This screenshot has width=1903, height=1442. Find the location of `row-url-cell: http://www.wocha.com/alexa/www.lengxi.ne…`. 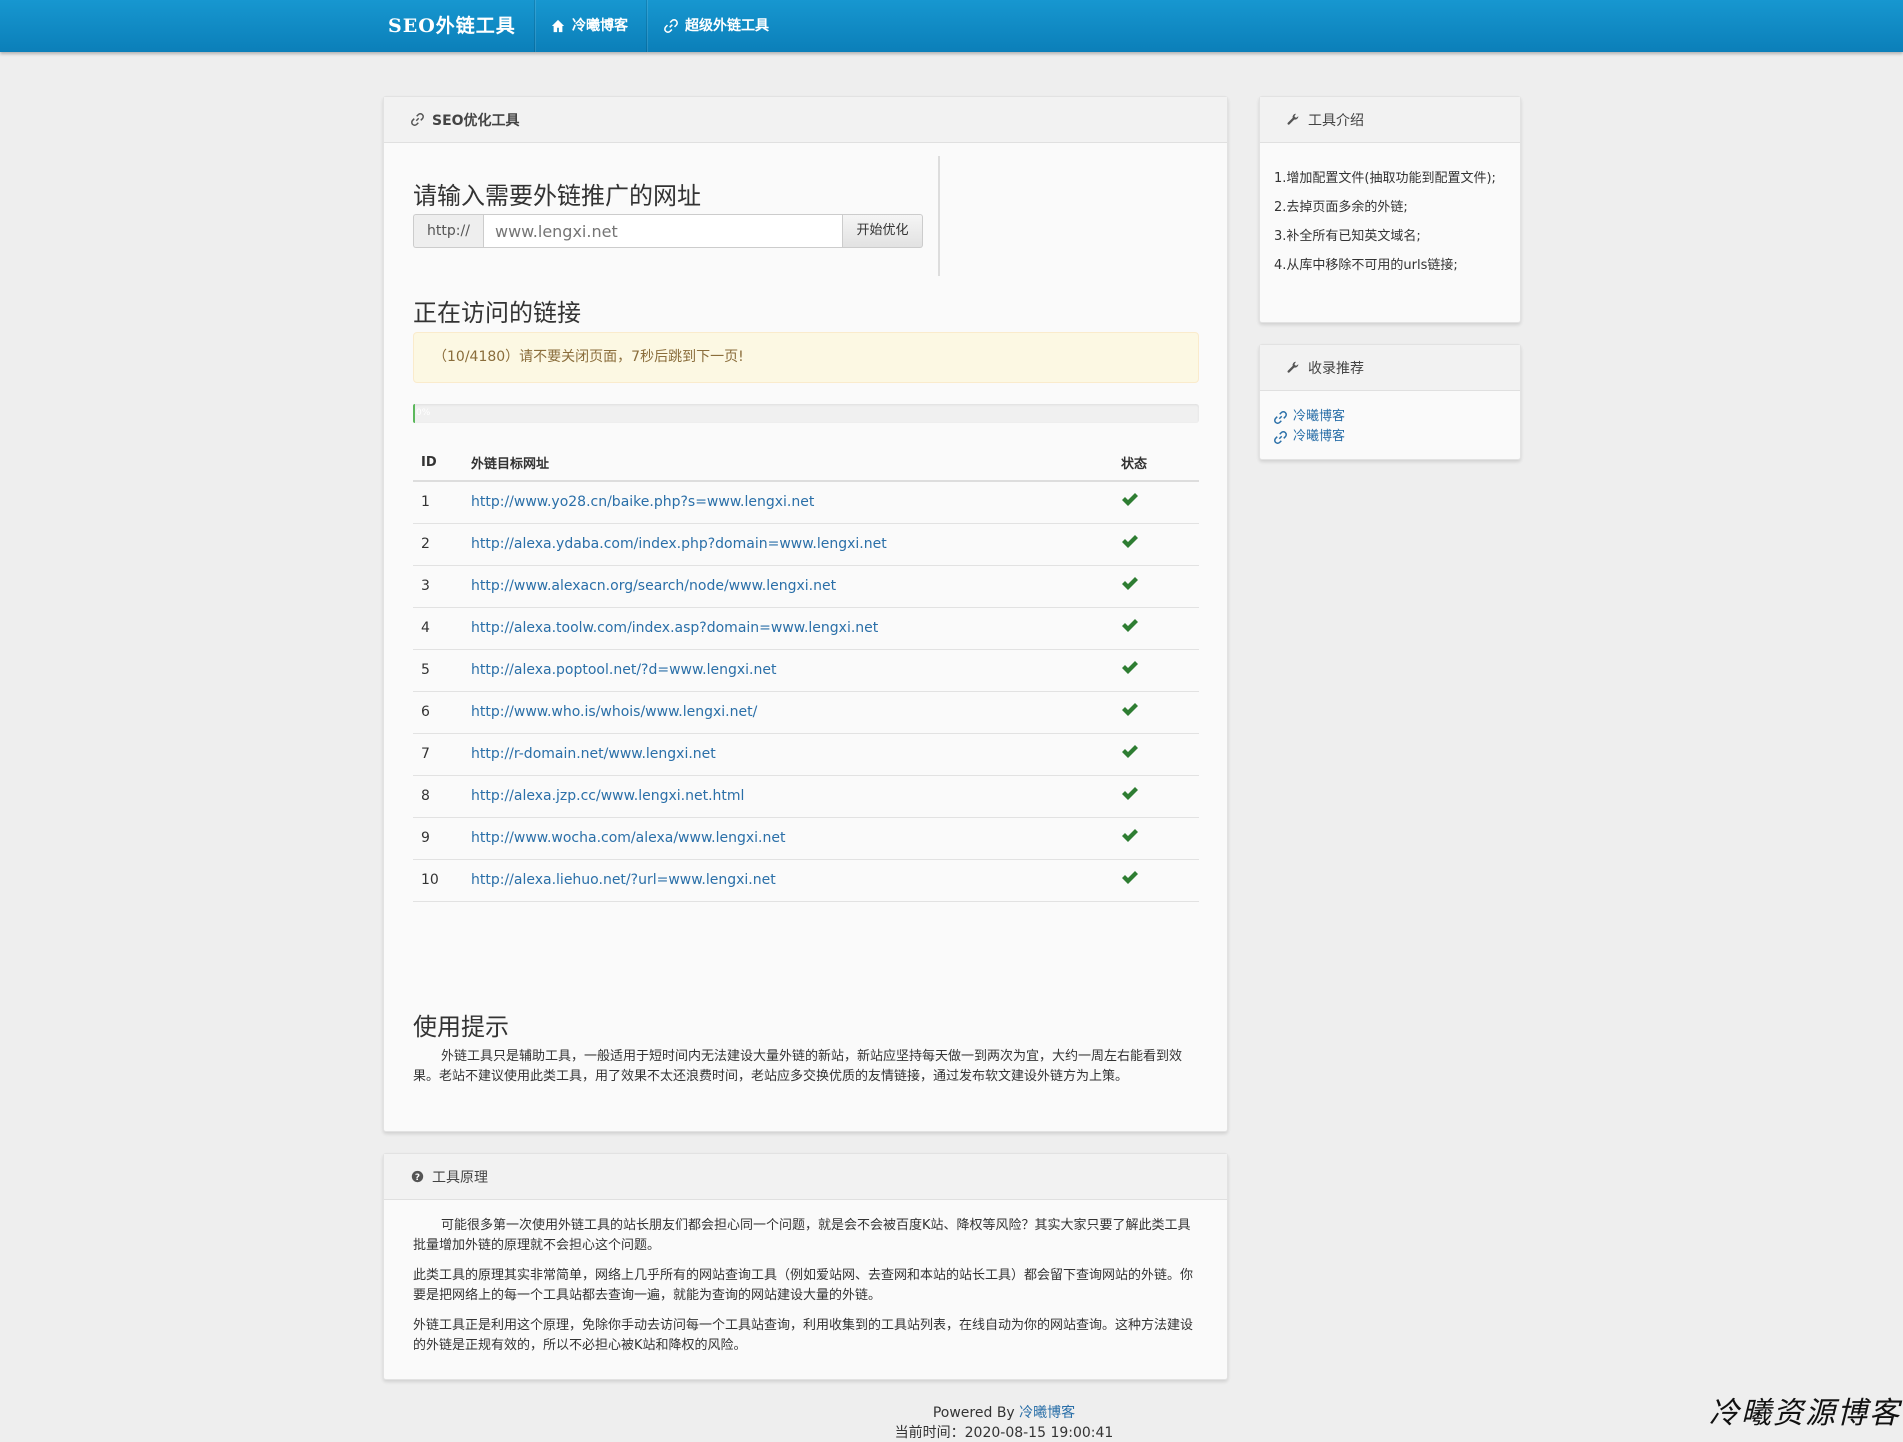

row-url-cell: http://www.wocha.com/alexa/www.lengxi.ne… is located at coordinates (788, 838).